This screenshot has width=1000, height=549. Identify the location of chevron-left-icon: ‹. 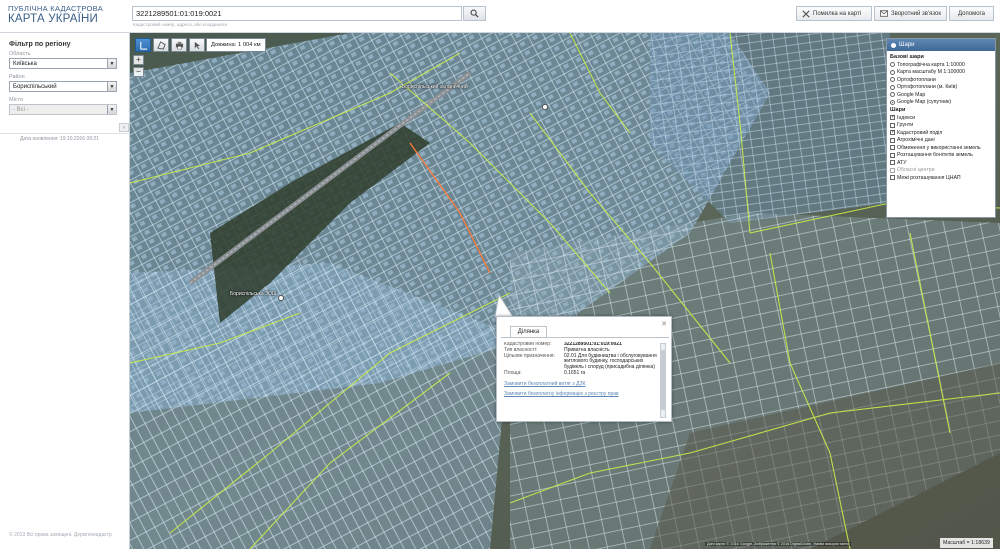
(124, 127).